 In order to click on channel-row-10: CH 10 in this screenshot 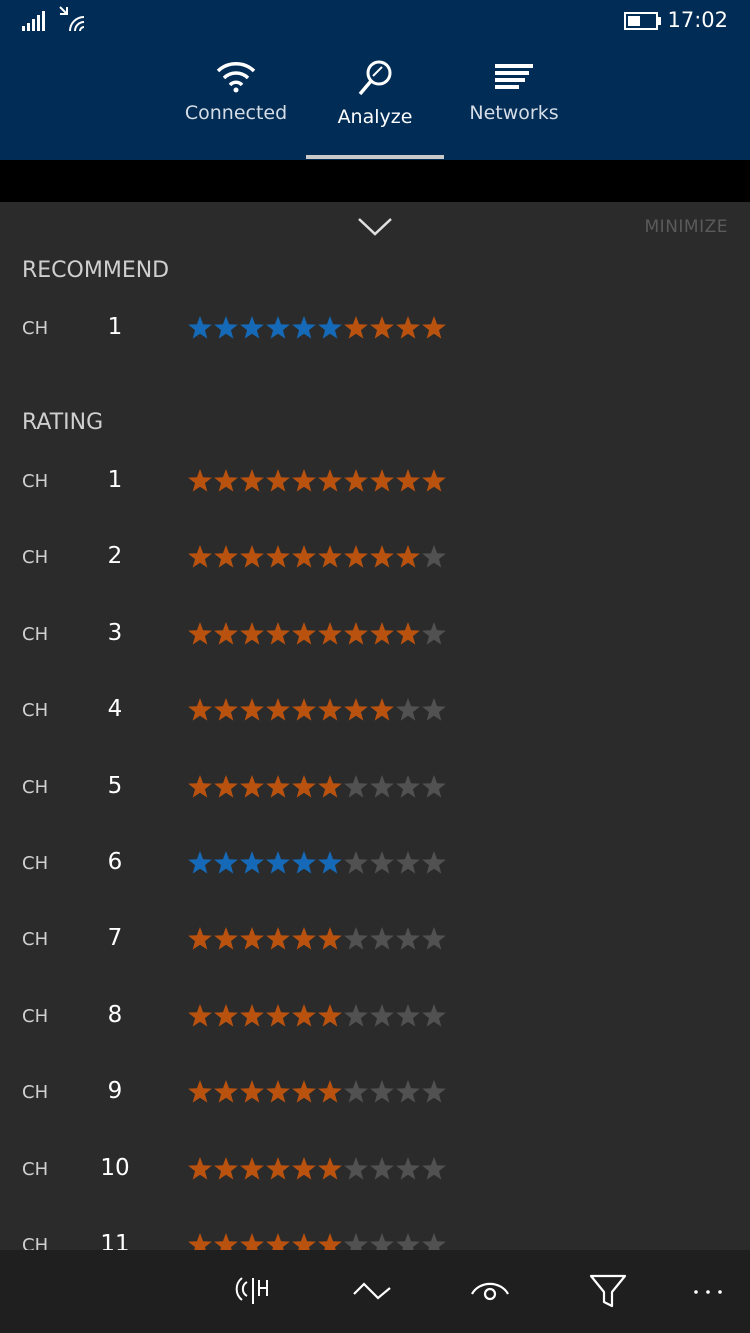, I will do `click(375, 1170)`.